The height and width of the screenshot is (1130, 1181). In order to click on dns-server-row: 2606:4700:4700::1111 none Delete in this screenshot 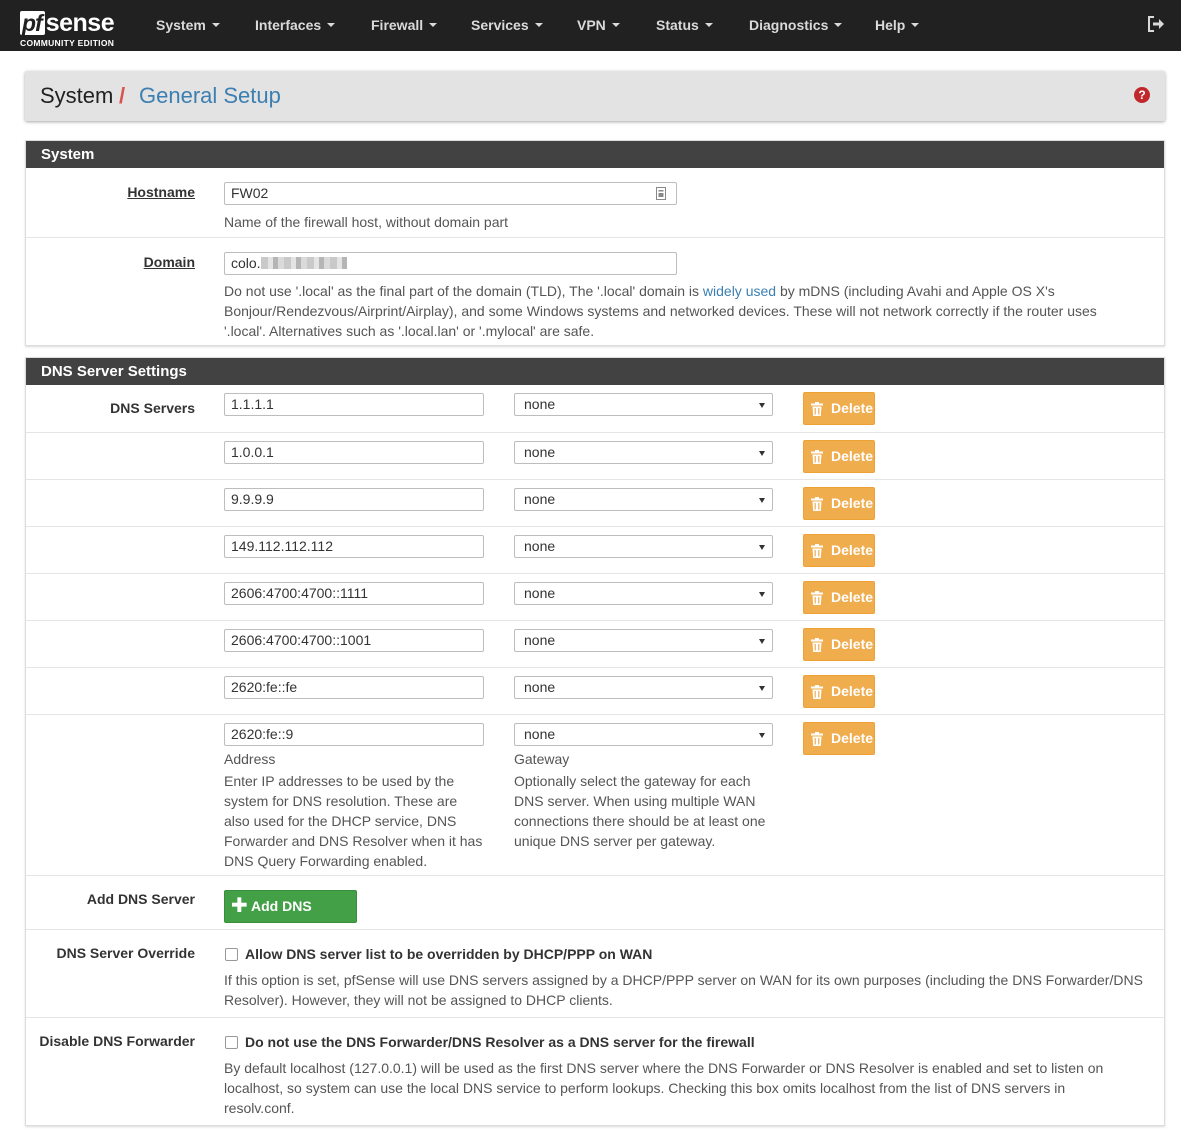, I will do `click(595, 596)`.